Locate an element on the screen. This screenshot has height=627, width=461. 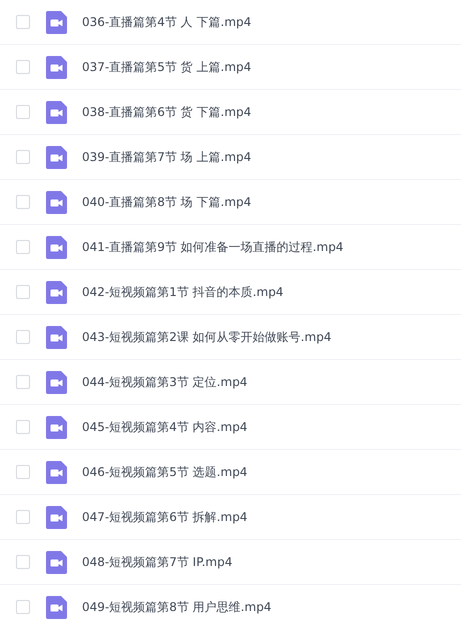
file-name: 039-直播篇第7节 场 上篇.mp4 is located at coordinates (167, 157).